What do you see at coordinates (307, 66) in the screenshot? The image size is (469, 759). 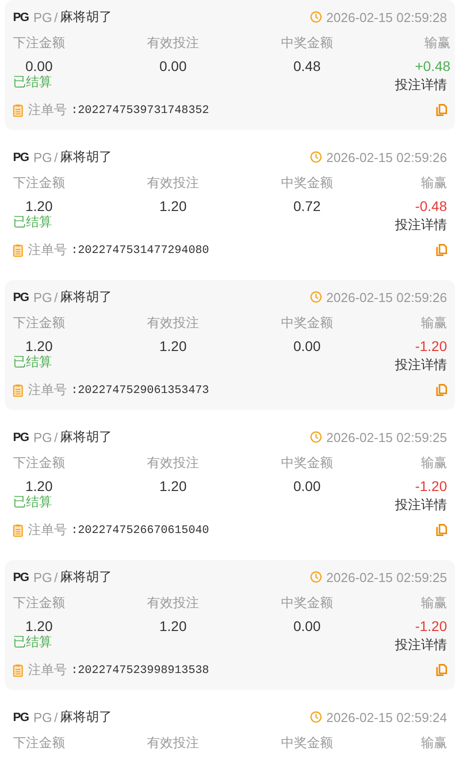 I see `amount-value: 0.48` at bounding box center [307, 66].